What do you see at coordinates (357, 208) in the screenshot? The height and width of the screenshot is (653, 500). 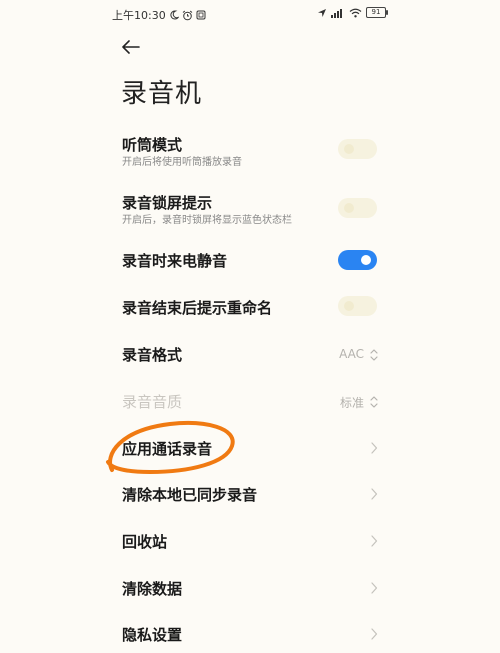 I see `lockscreen-hint-toggle` at bounding box center [357, 208].